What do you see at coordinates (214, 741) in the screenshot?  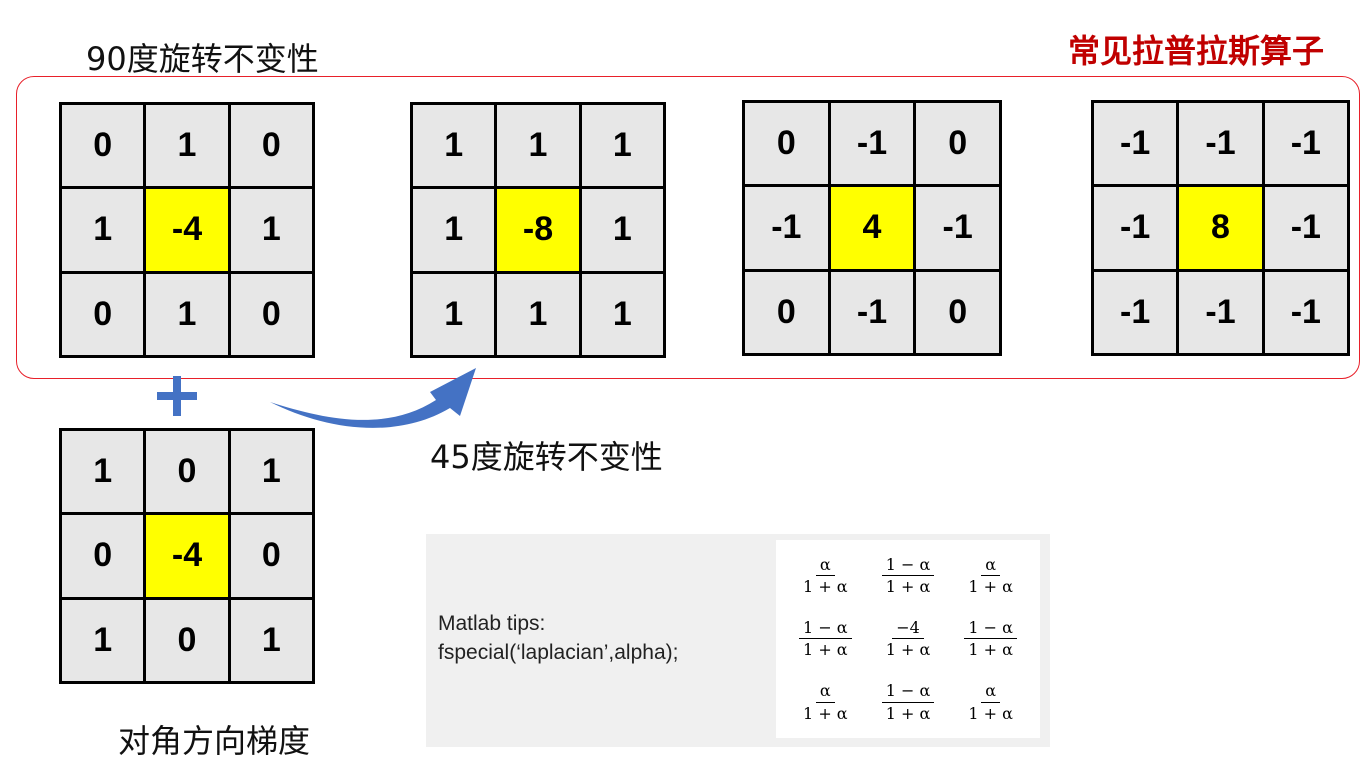 I see `label-diagonal-gradient: 对角方向梯度` at bounding box center [214, 741].